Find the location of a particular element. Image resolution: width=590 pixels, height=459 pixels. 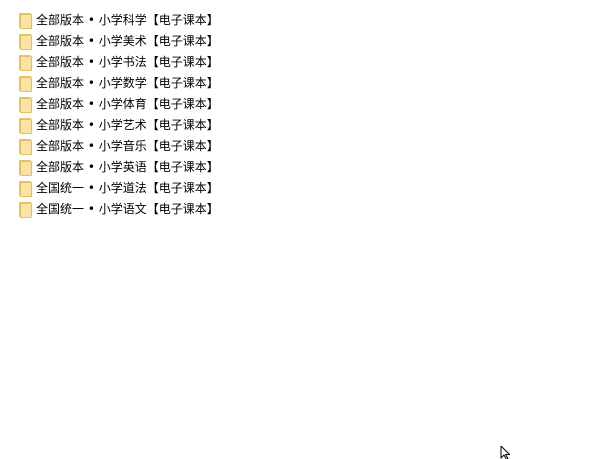

folder-name: 全部版本 • 小学数学【电子课本】 is located at coordinates (127, 83).